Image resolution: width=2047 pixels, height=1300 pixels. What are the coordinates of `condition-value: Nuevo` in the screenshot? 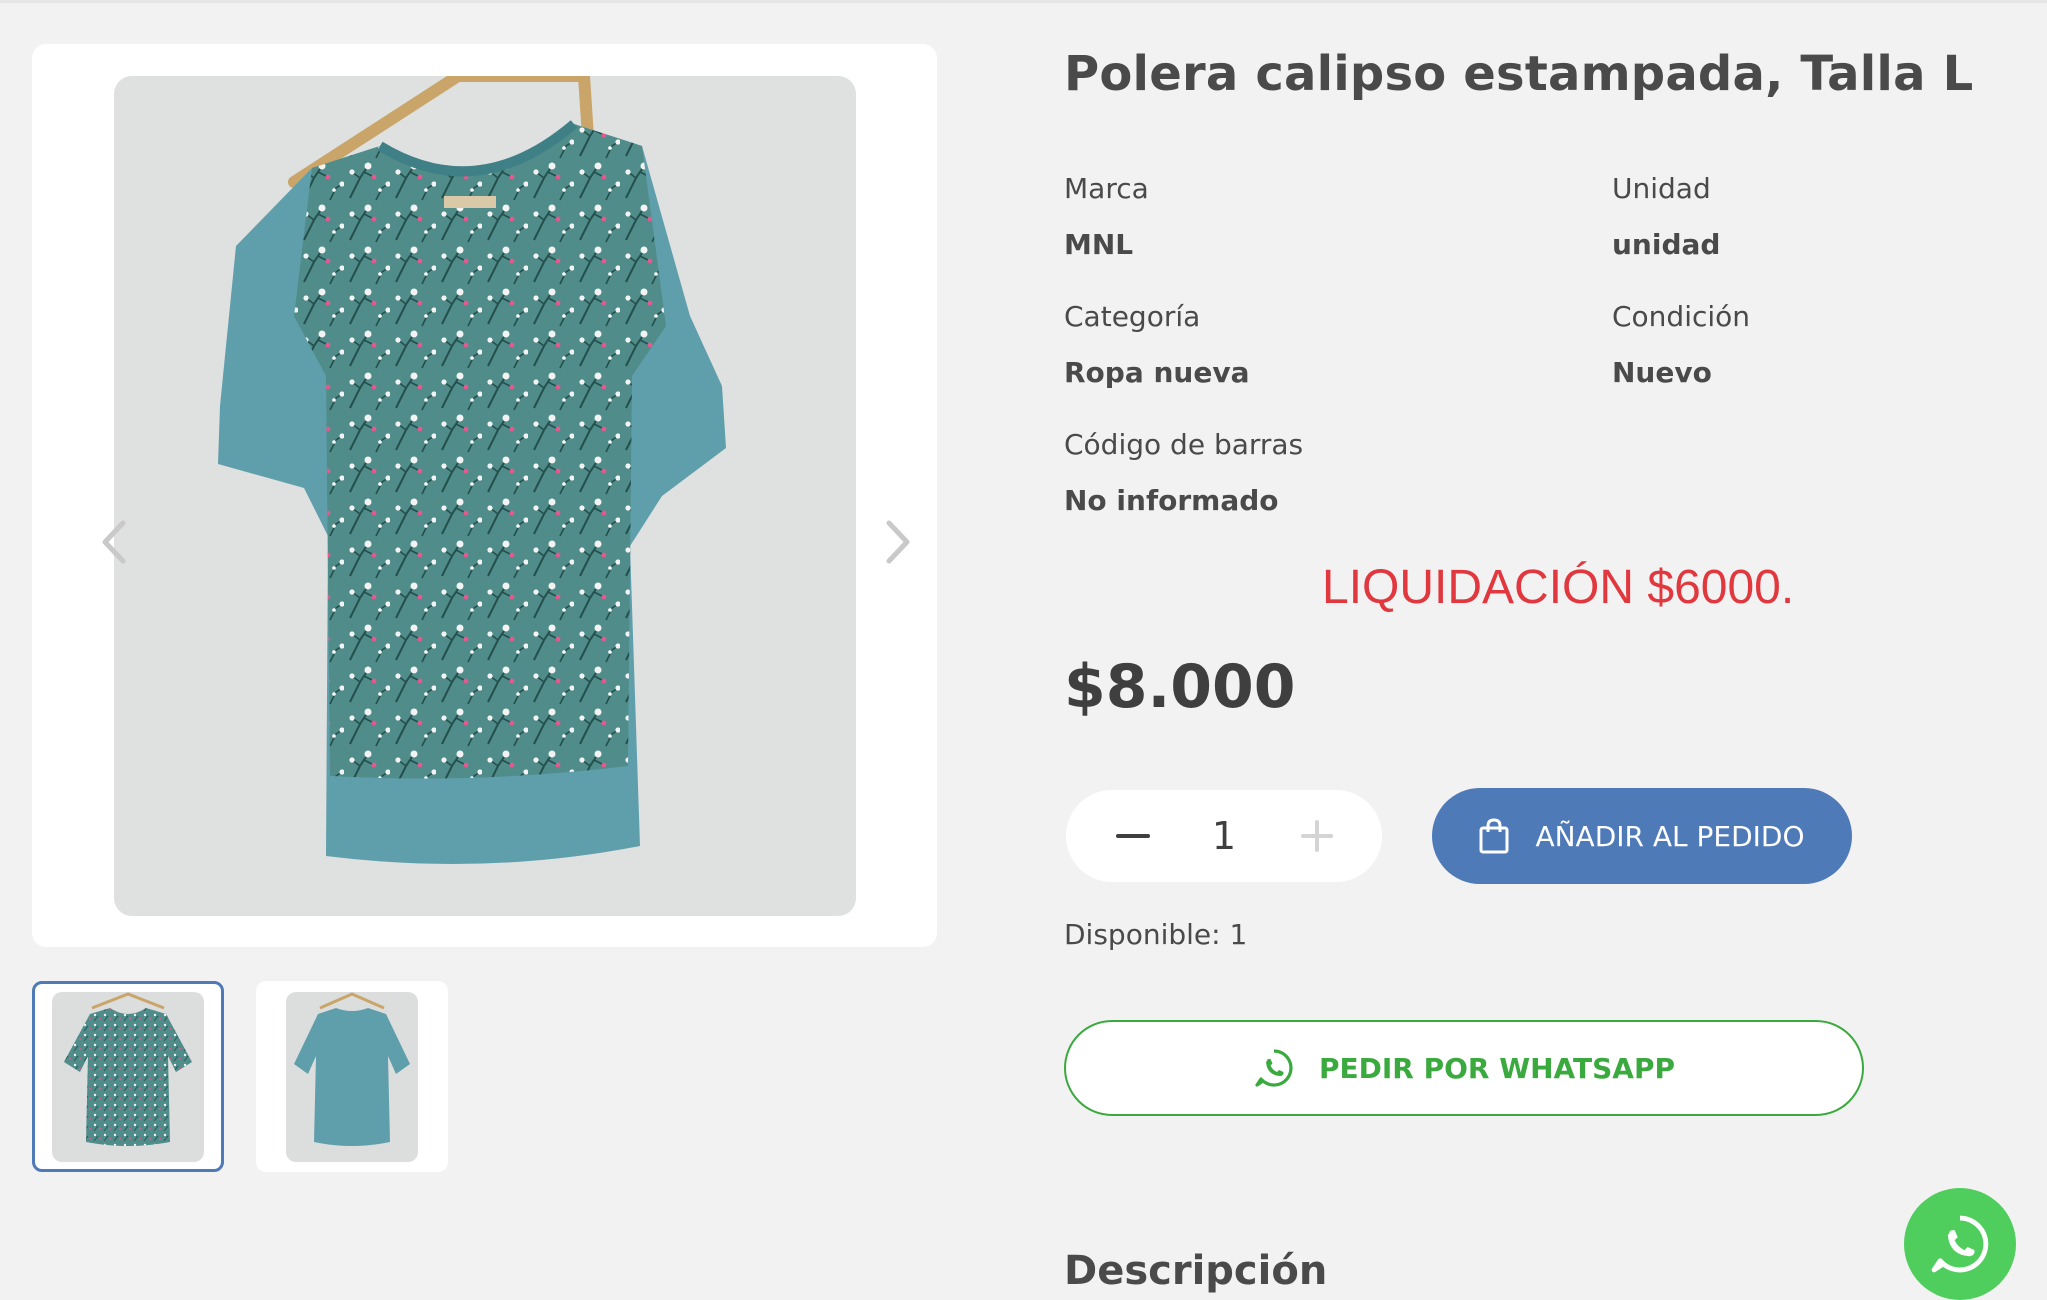 It's located at (1662, 372).